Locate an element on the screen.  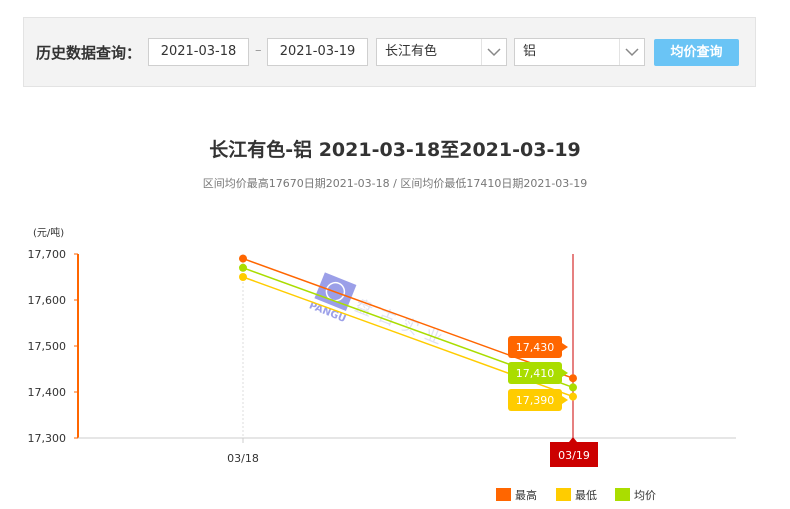
legend-label: 最低 is located at coordinates (586, 495).